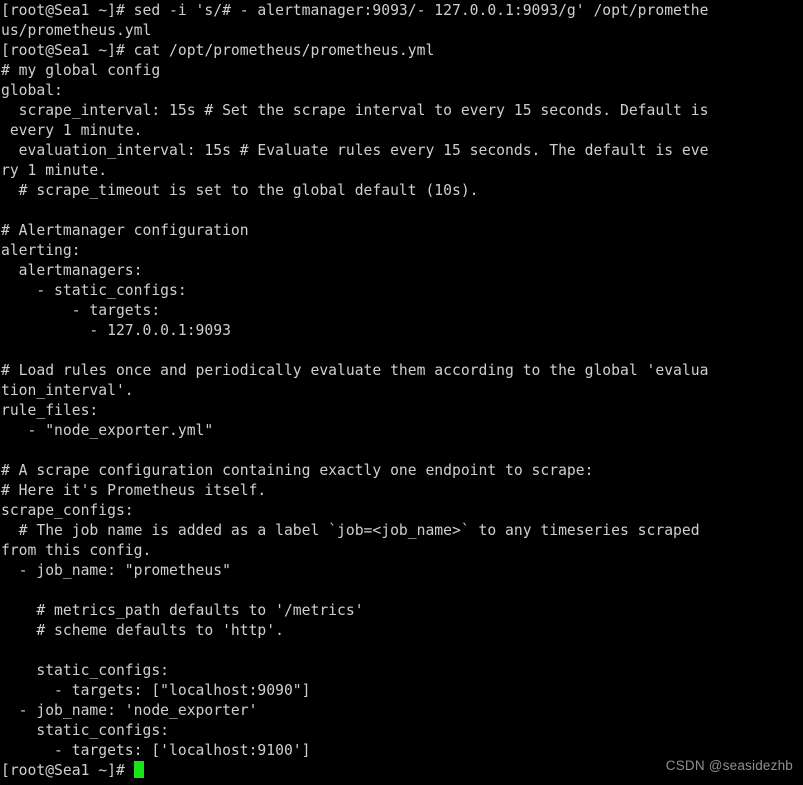  What do you see at coordinates (107, 430) in the screenshot?
I see `terminal-line: - "node_exporter.yml"` at bounding box center [107, 430].